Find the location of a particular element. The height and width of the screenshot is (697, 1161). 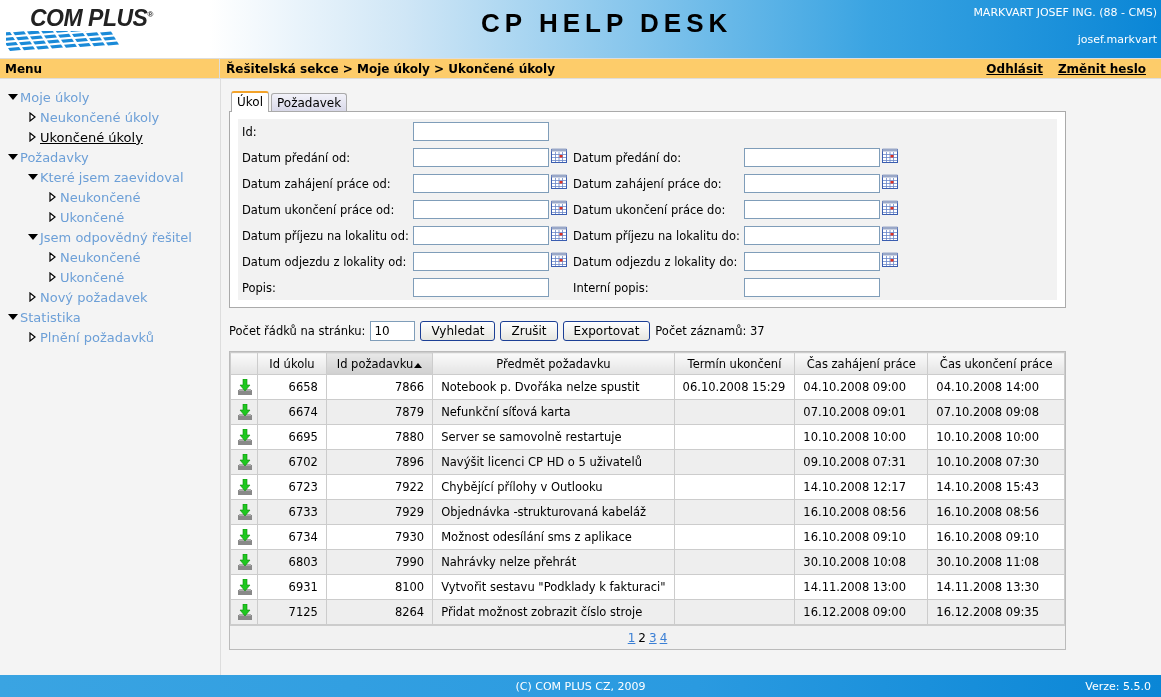

page-link: 1 is located at coordinates (631, 637).